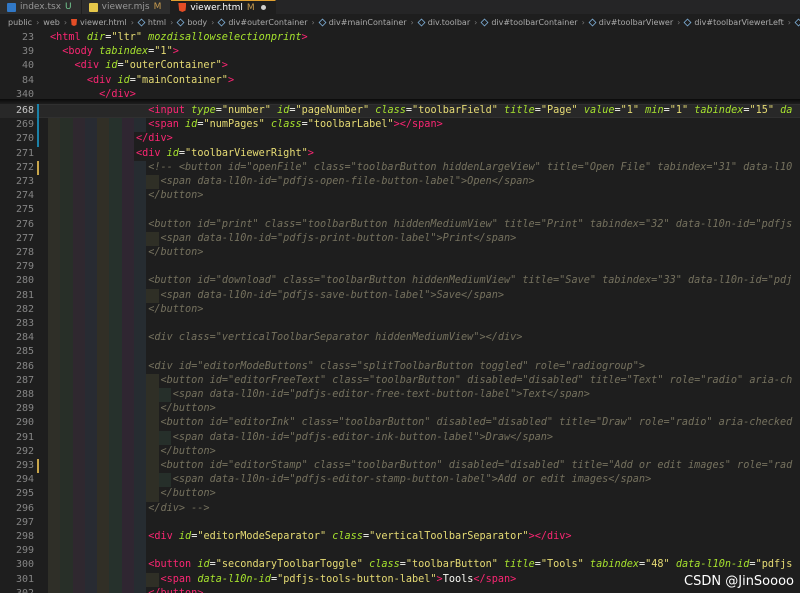 This screenshot has width=800, height=593. I want to click on code-token: min, so click(651, 110).